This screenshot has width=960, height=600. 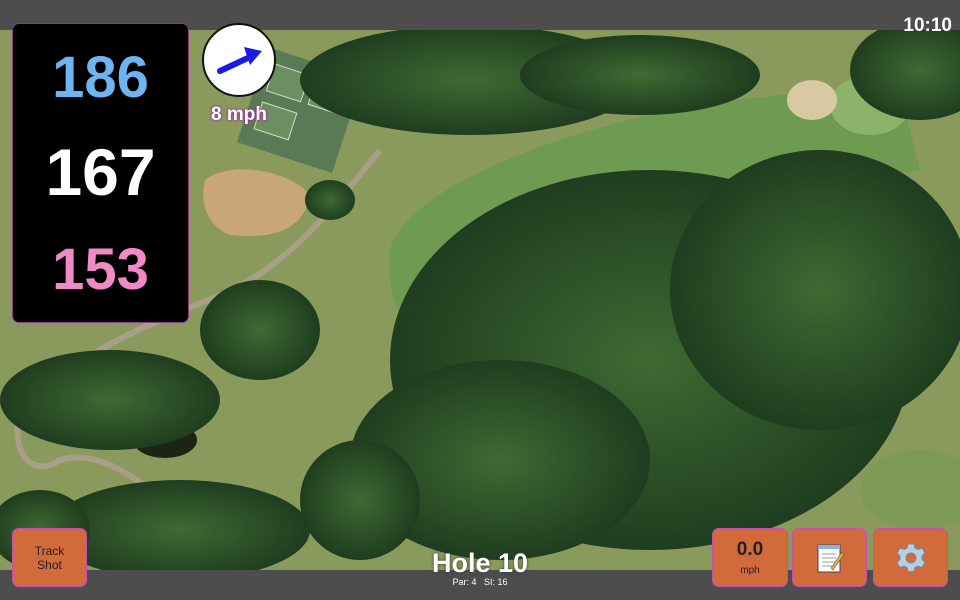 What do you see at coordinates (496, 582) in the screenshot?
I see `hole-stroke-index: SI: 16` at bounding box center [496, 582].